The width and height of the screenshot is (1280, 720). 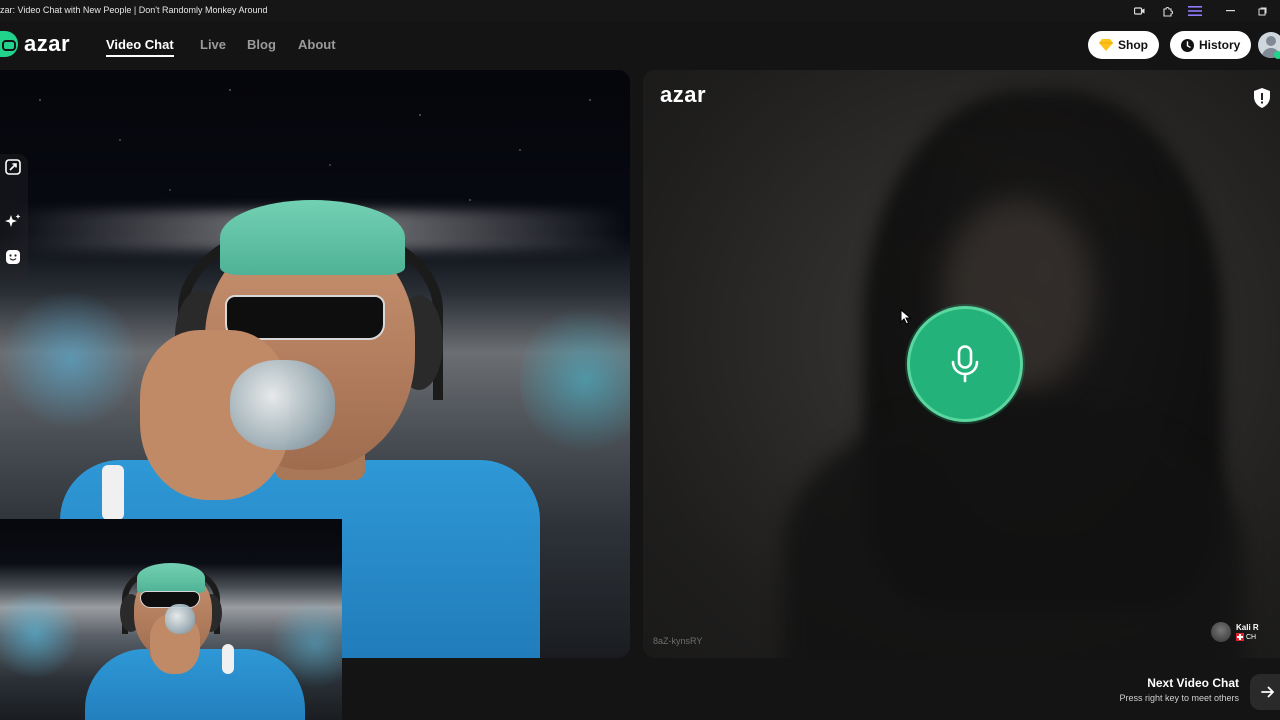 What do you see at coordinates (171, 619) in the screenshot?
I see `self-video-preview` at bounding box center [171, 619].